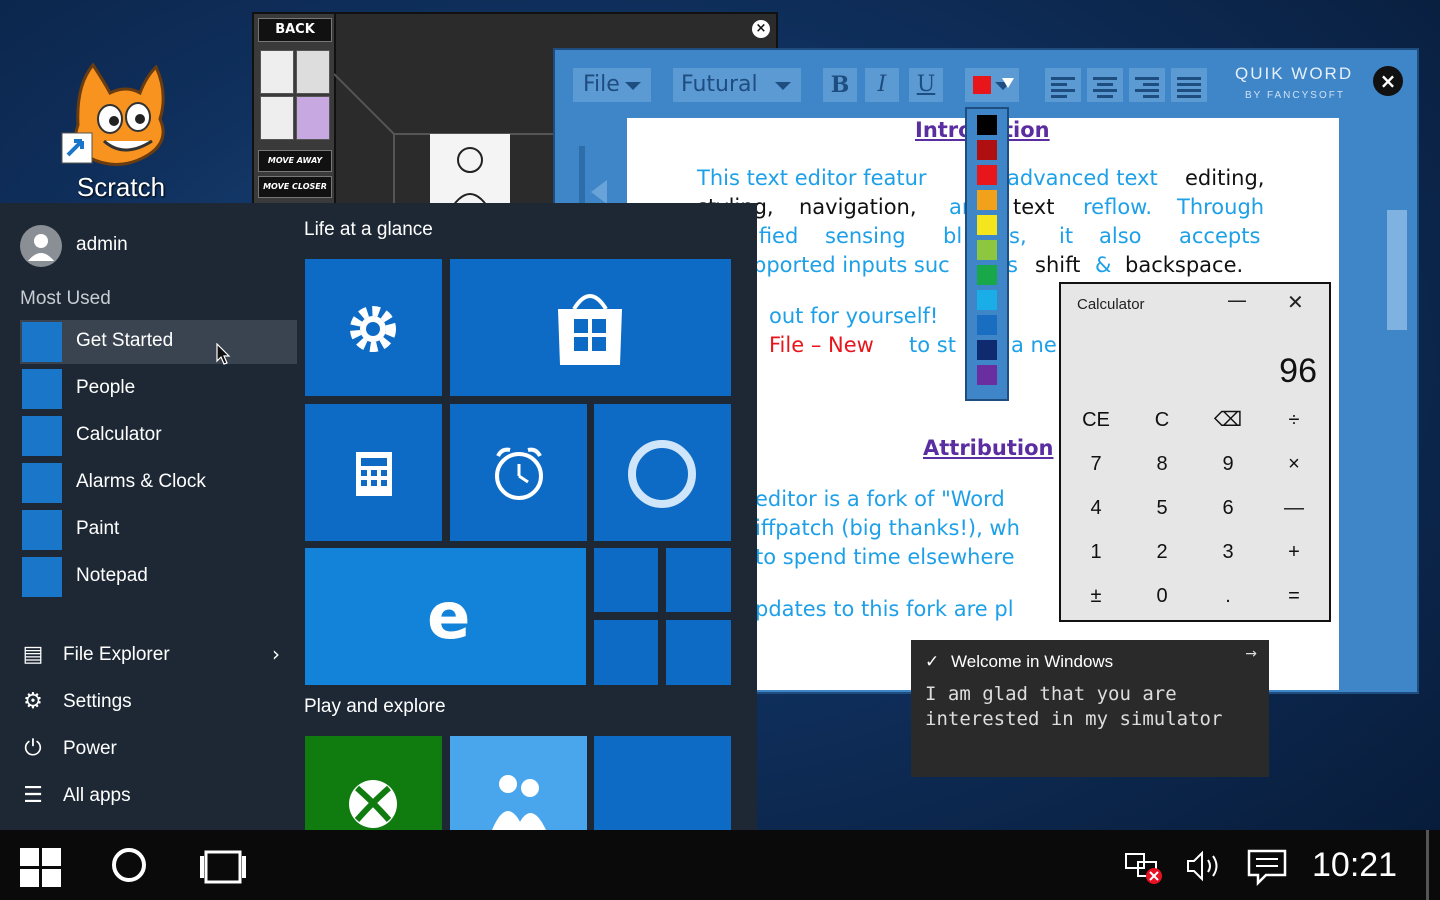 The image size is (1440, 900). What do you see at coordinates (1295, 302) in the screenshot?
I see `calculator-close-button: ✕` at bounding box center [1295, 302].